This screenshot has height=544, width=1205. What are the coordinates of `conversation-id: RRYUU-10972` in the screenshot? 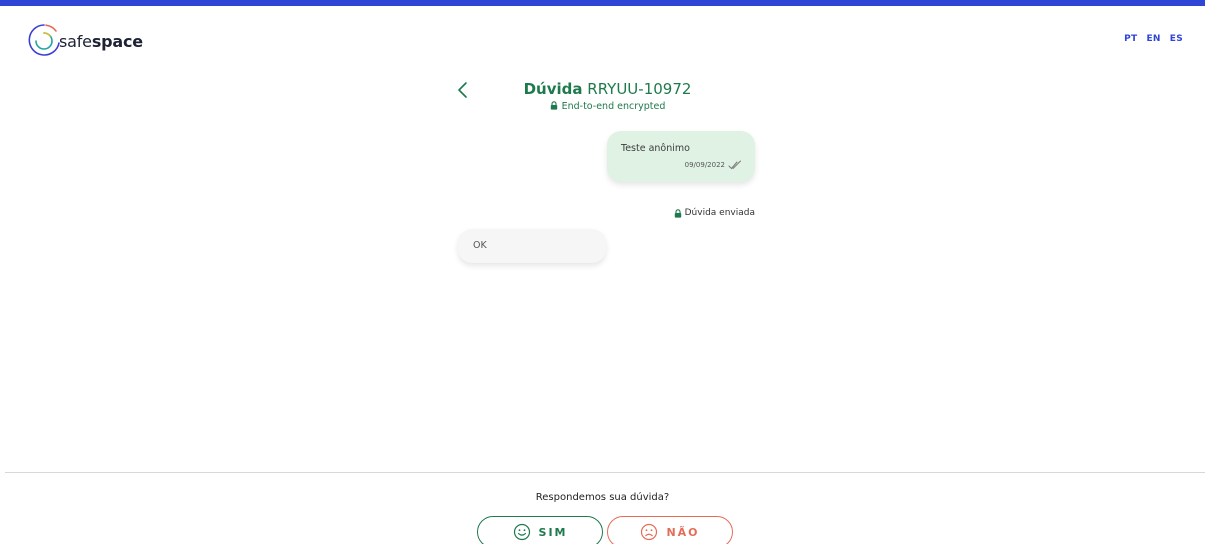 It's located at (639, 89).